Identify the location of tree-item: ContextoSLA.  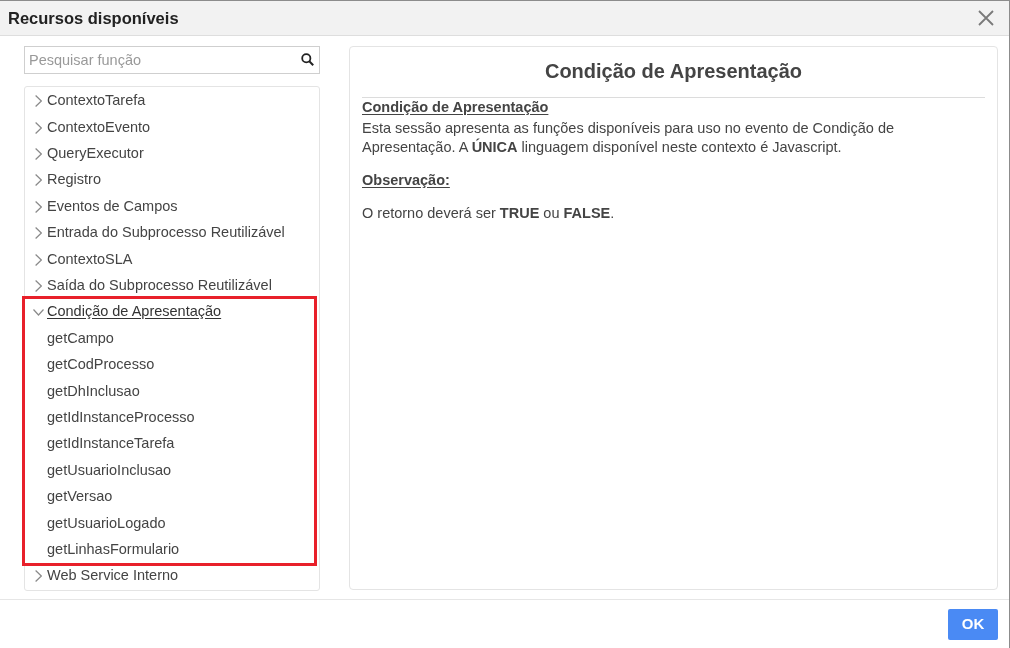
(90, 259).